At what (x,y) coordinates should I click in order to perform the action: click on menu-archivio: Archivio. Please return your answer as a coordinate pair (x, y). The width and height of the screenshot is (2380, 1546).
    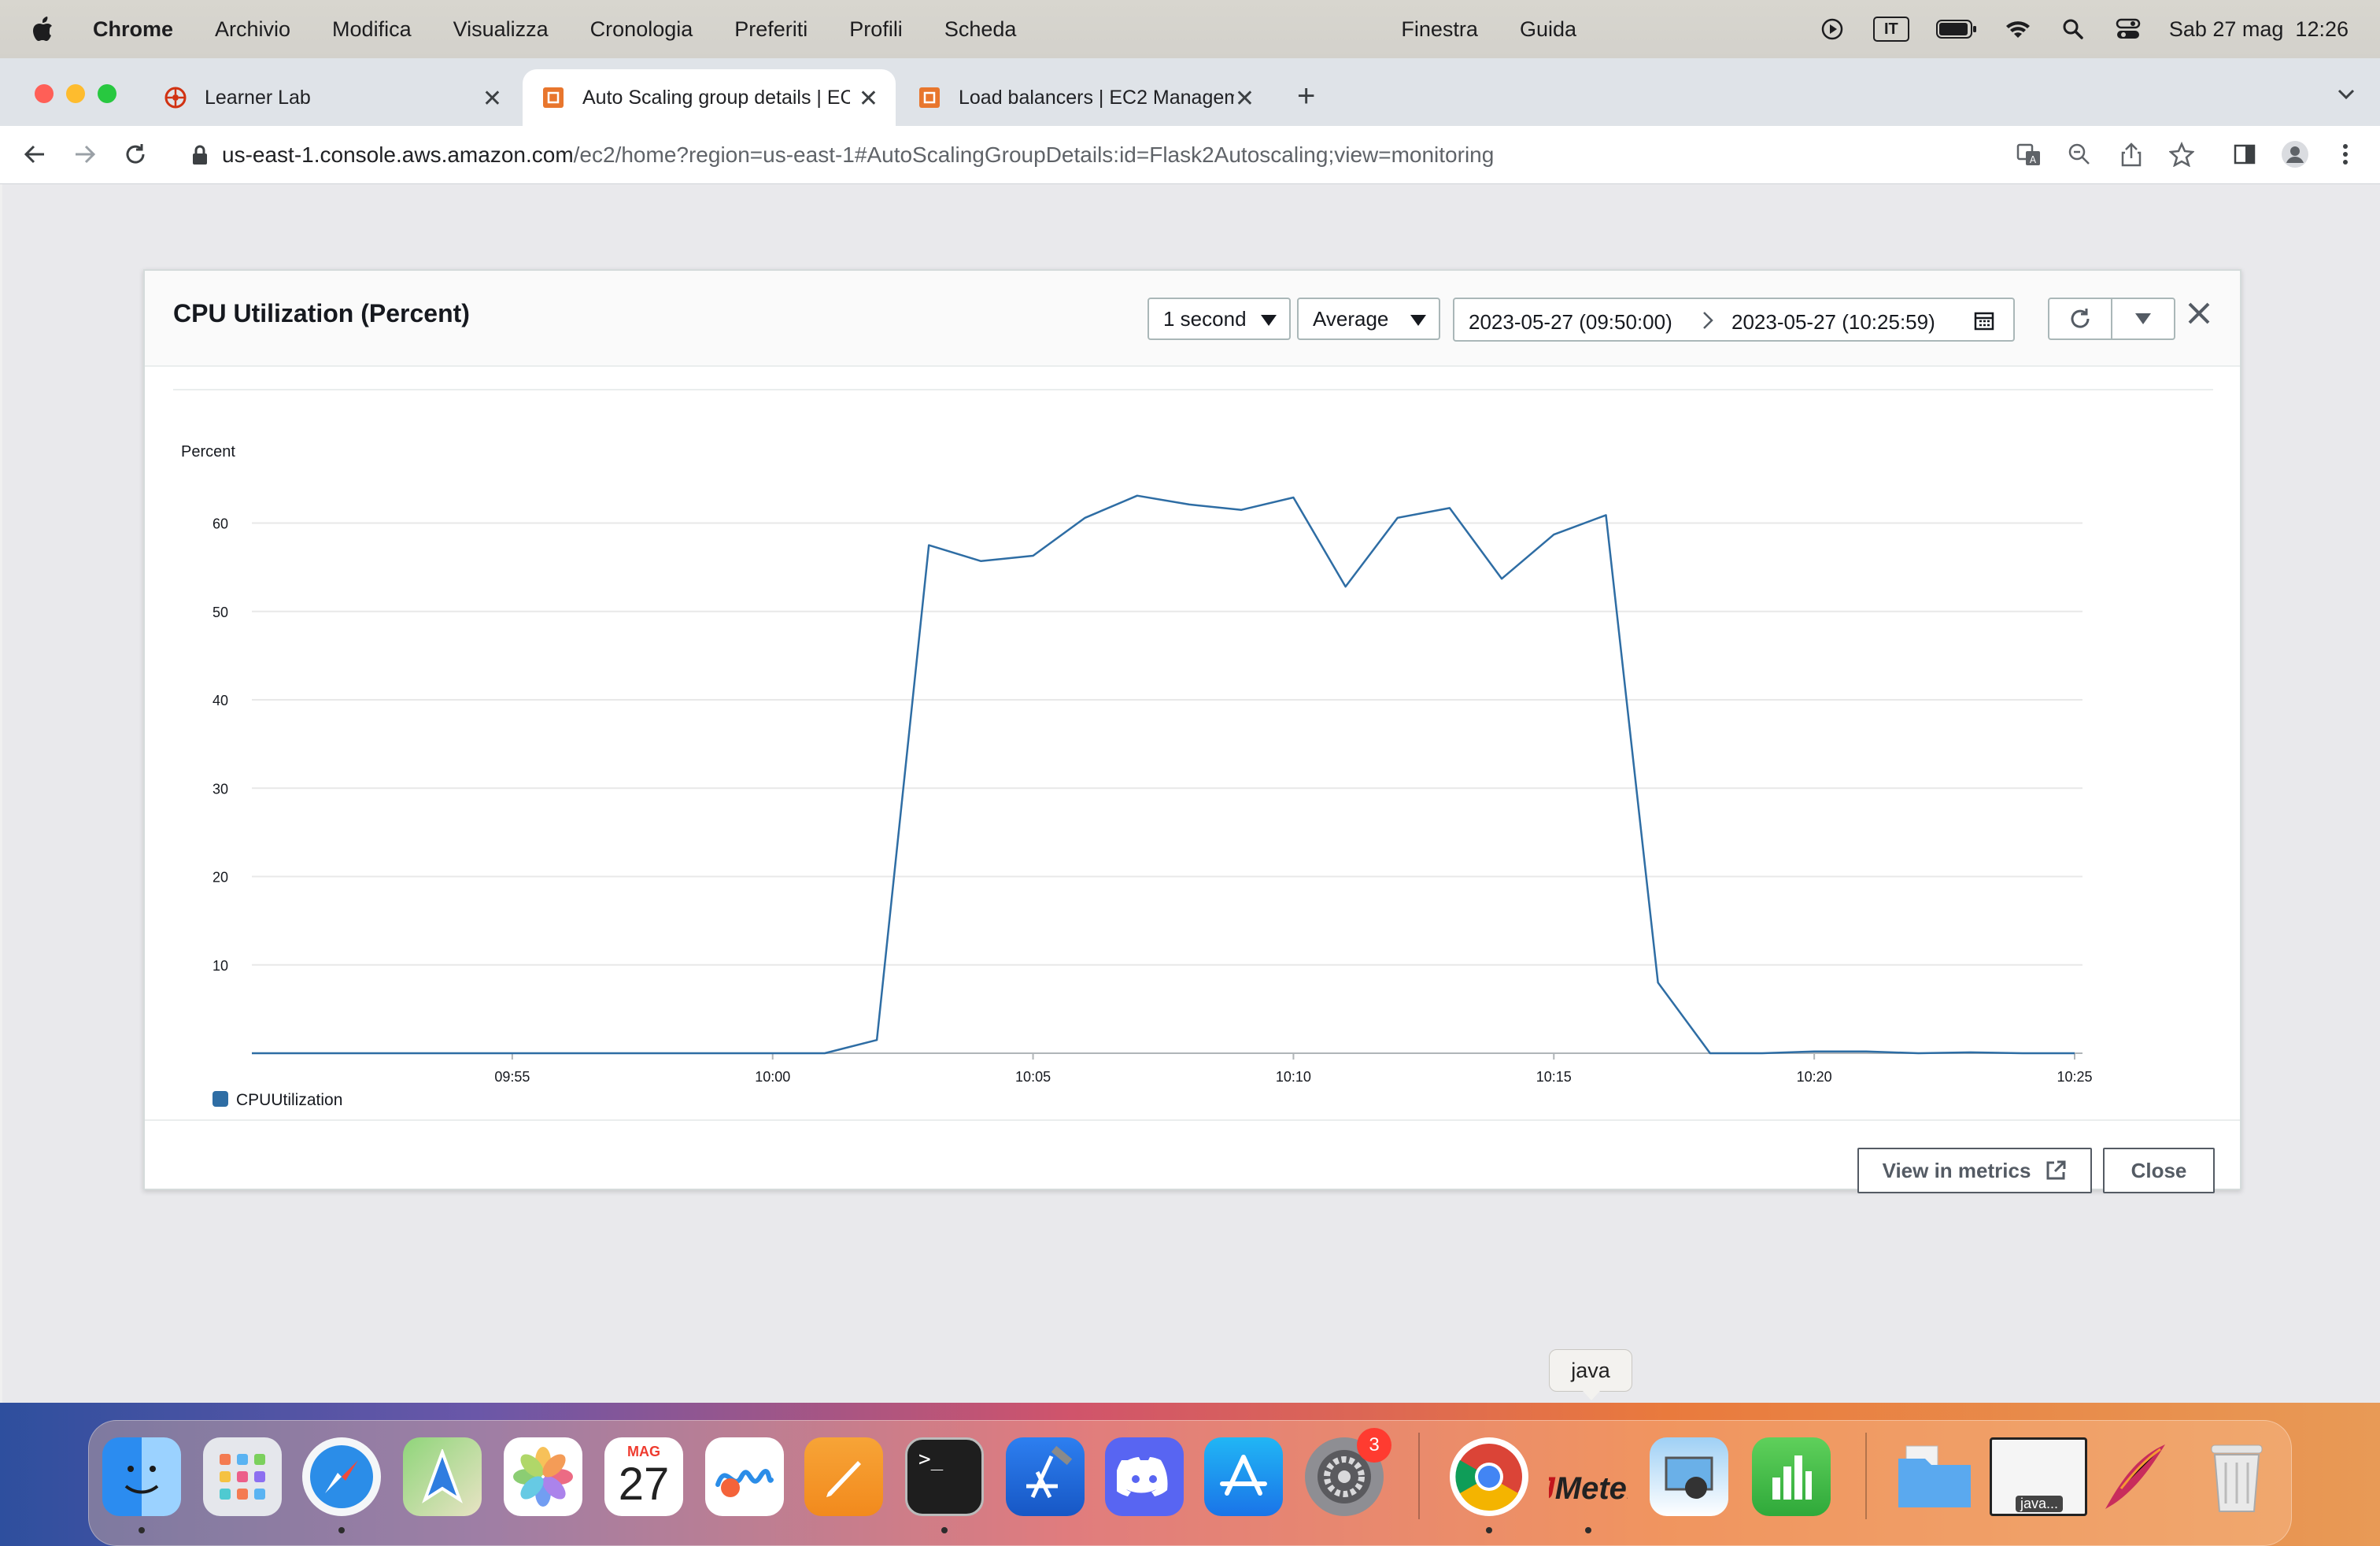
    Looking at the image, I should click on (252, 29).